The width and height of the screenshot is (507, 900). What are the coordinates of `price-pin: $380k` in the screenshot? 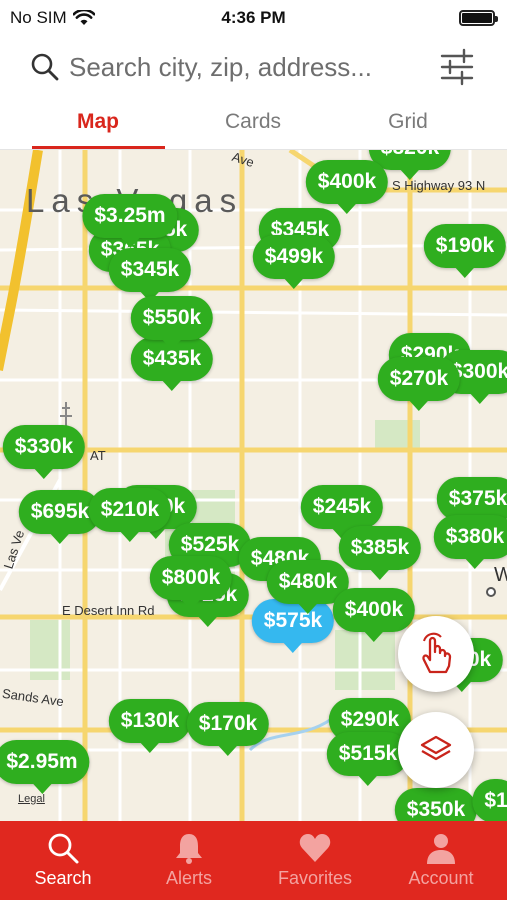 It's located at (470, 542).